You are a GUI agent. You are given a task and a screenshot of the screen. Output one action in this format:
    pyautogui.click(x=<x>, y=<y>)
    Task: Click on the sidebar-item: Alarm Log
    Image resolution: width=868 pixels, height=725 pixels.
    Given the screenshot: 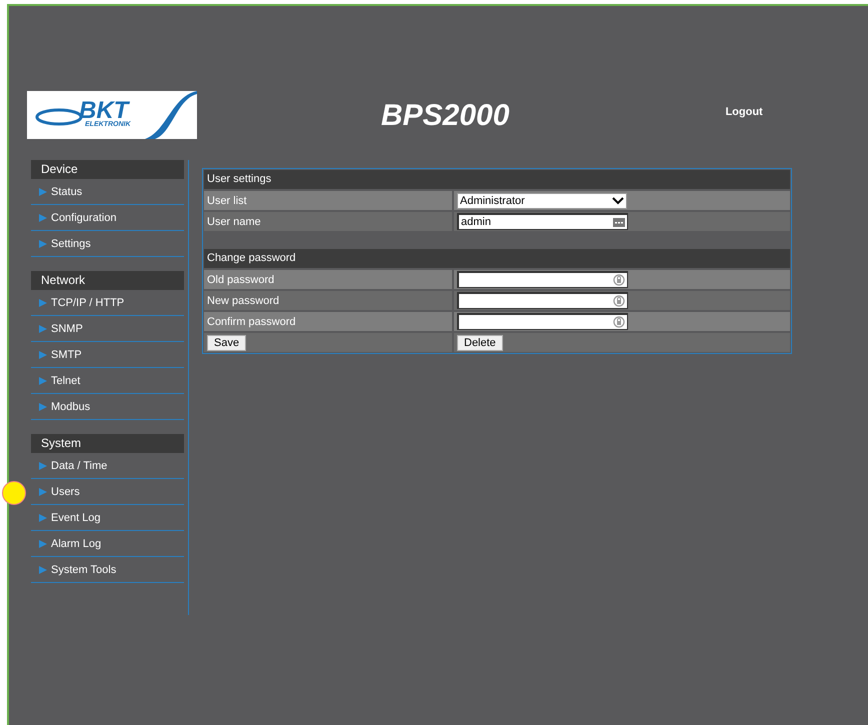 What is the action you would take?
    pyautogui.click(x=107, y=544)
    